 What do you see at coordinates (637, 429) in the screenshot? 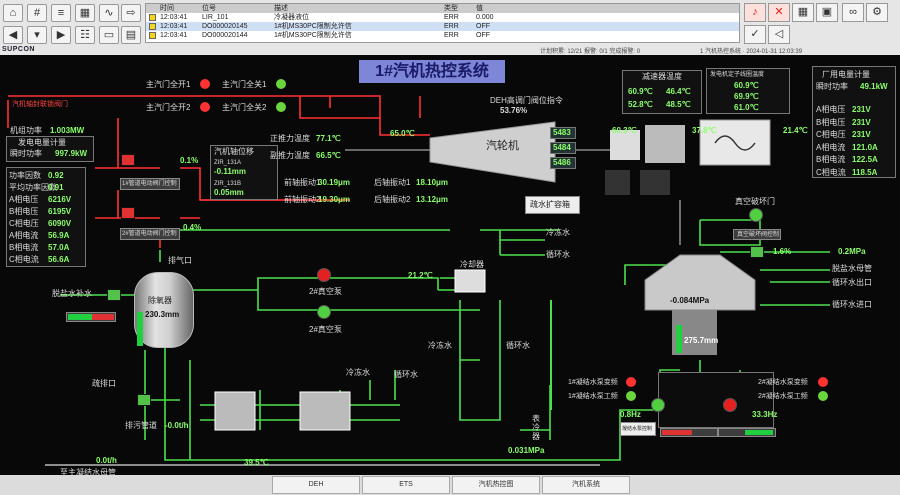
I see `pump-ctrl-label: 凝结水泵控制` at bounding box center [637, 429].